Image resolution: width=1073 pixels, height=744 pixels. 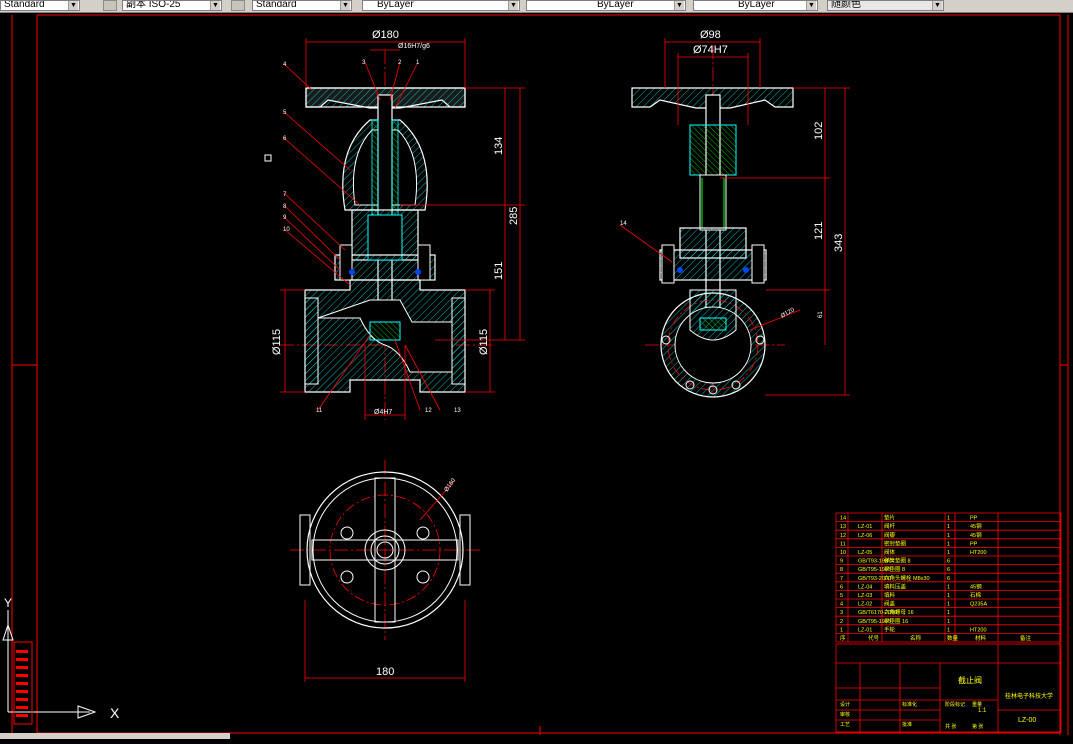 What do you see at coordinates (843, 519) in the screenshot?
I see `bom-cell-no: 14` at bounding box center [843, 519].